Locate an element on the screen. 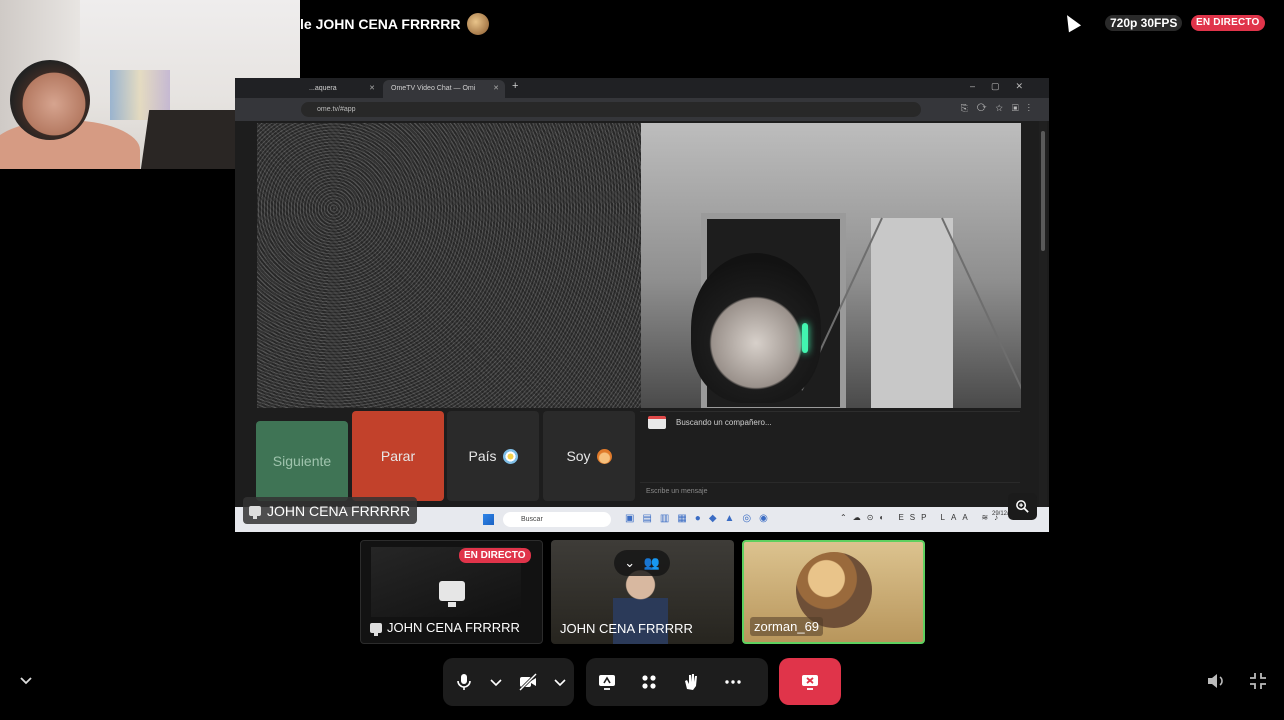 The height and width of the screenshot is (720, 1284). exit-fullscreen-icon is located at coordinates (1258, 681).